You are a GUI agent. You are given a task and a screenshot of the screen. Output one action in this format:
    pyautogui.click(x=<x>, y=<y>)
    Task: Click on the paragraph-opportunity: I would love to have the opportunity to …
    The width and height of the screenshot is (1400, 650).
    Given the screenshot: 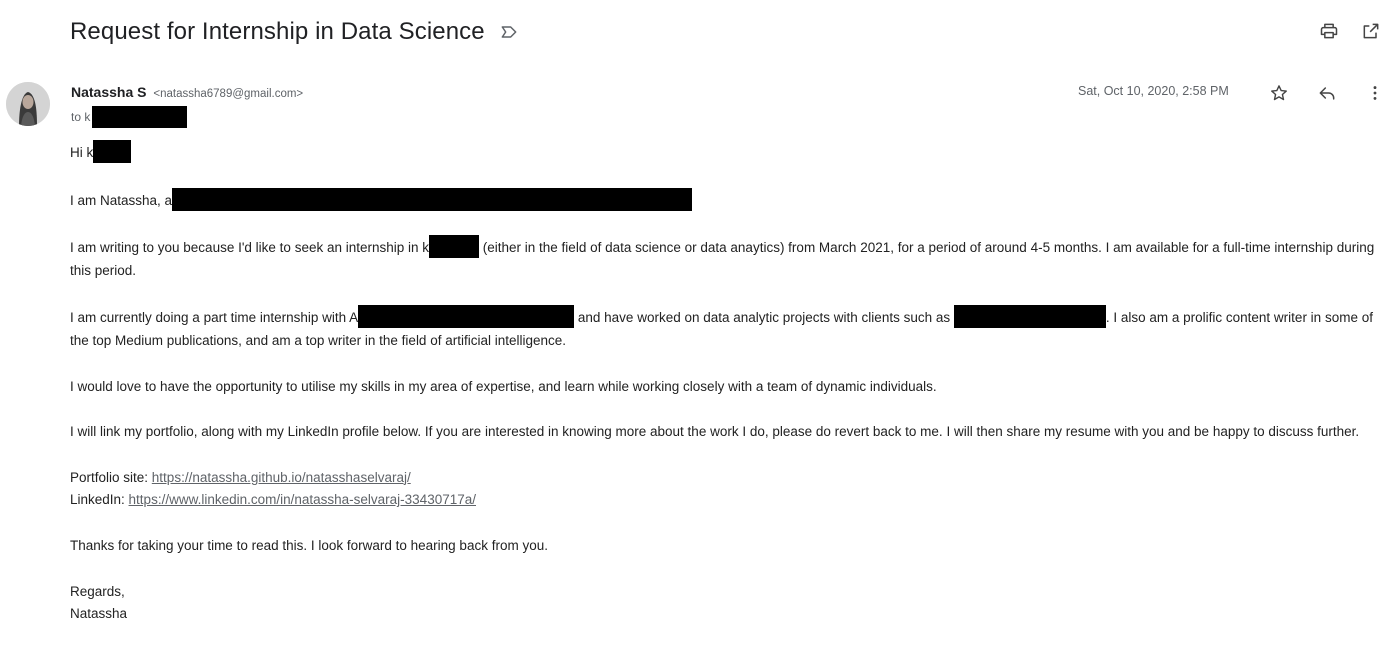 What is the action you would take?
    pyautogui.click(x=503, y=386)
    